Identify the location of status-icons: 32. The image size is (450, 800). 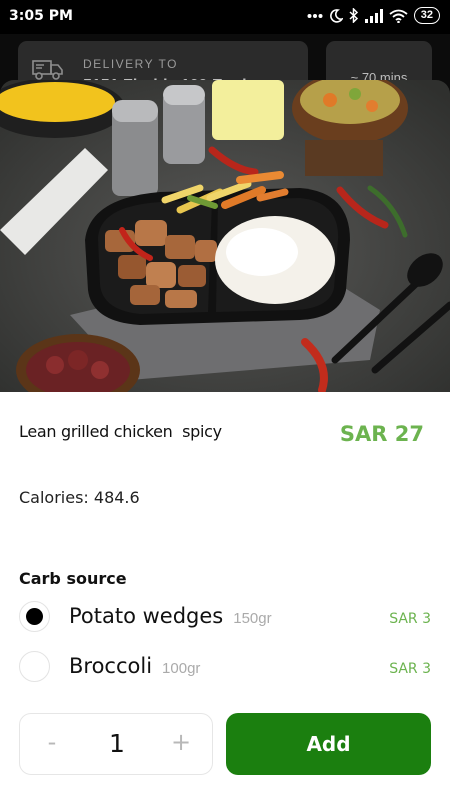
(373, 15).